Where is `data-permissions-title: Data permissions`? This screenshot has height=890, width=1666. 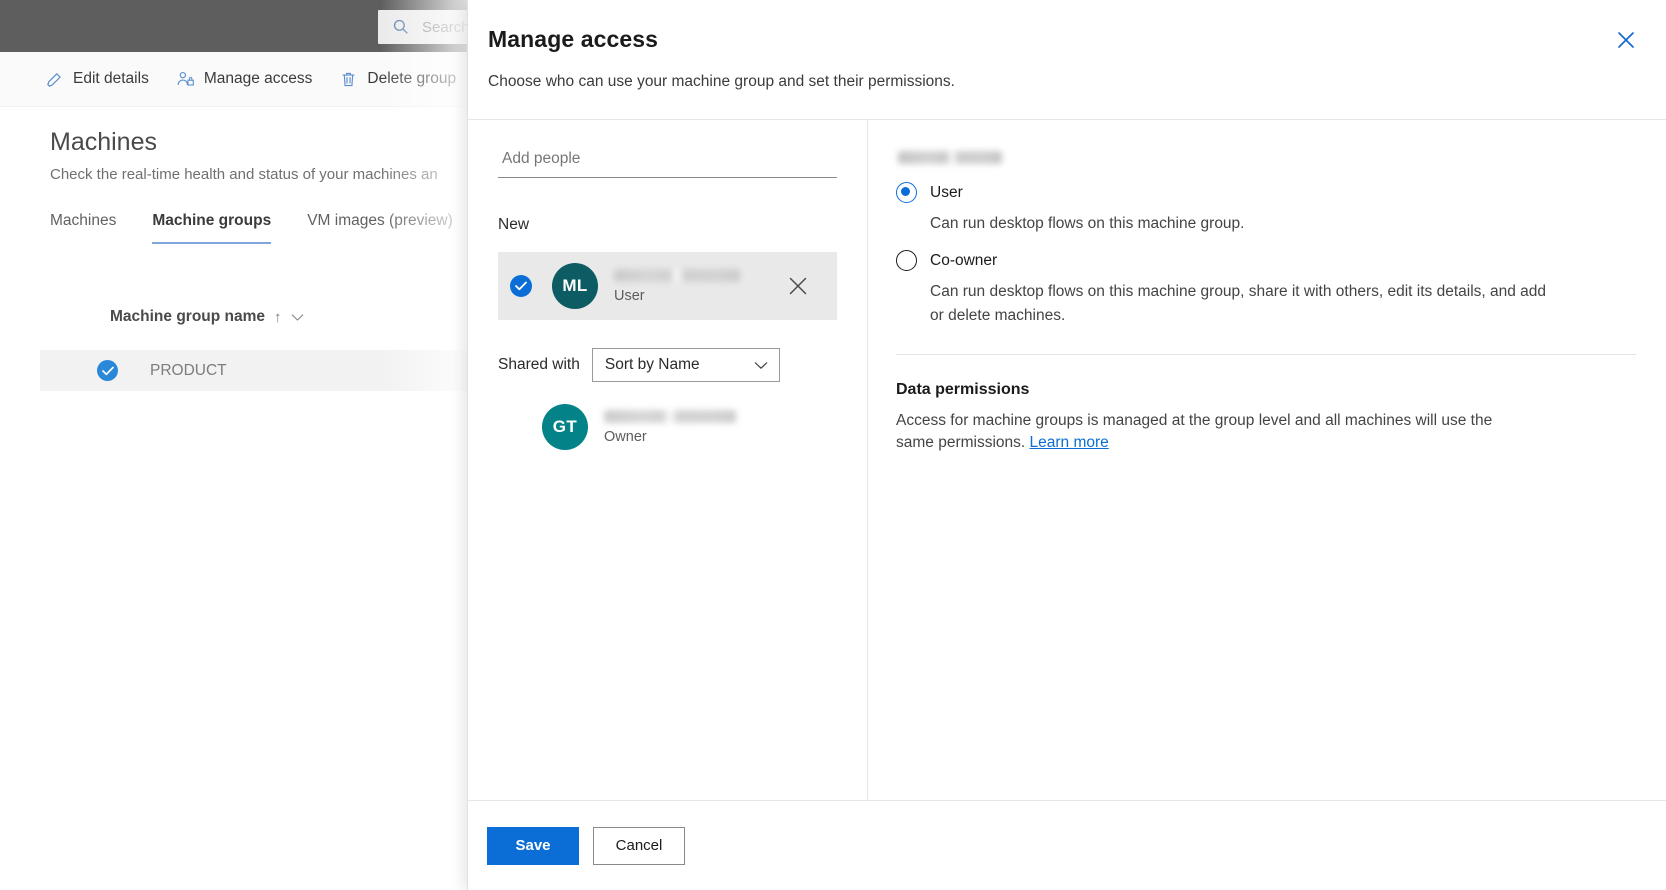
data-permissions-title: Data permissions is located at coordinates (963, 389).